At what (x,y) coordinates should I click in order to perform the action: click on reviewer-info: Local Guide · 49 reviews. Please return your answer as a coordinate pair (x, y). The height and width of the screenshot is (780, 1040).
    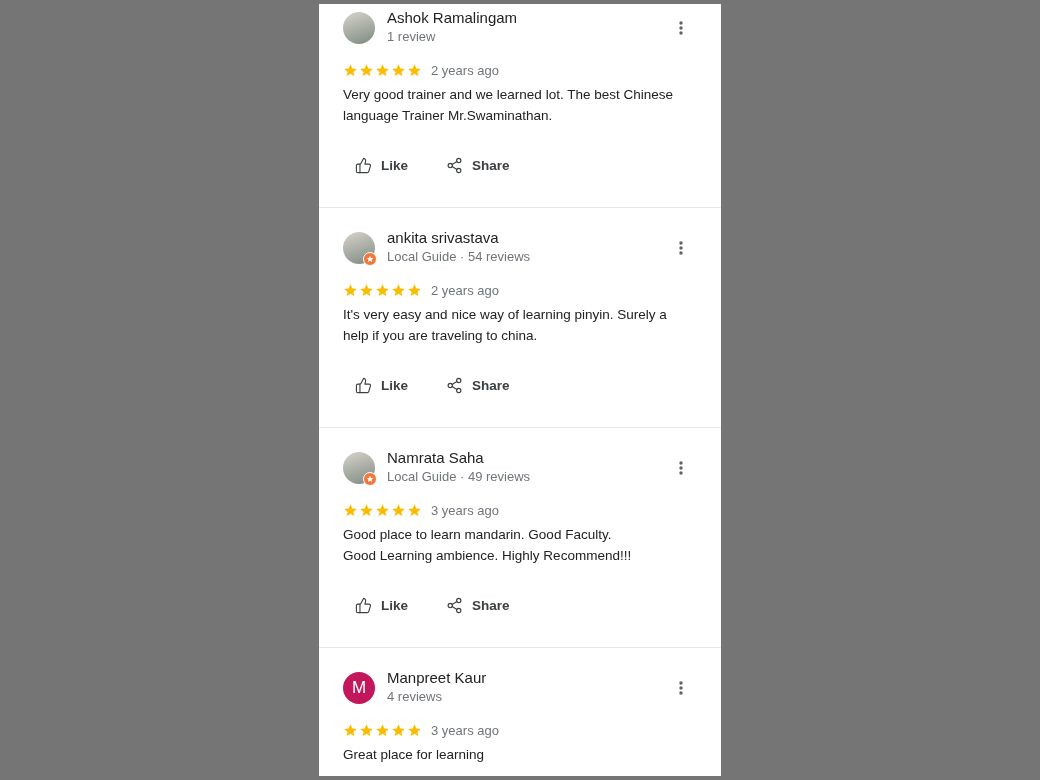
    Looking at the image, I should click on (459, 476).